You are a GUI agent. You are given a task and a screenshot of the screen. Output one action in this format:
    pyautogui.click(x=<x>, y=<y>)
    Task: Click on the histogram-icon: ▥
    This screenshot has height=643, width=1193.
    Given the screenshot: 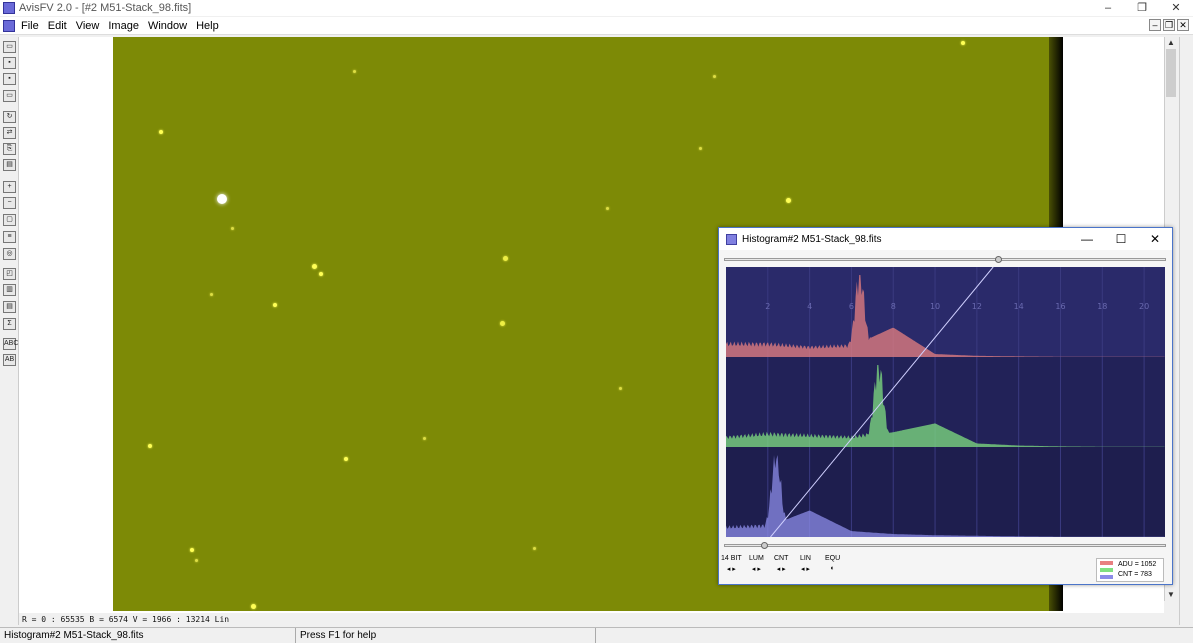 What is the action you would take?
    pyautogui.click(x=9, y=290)
    